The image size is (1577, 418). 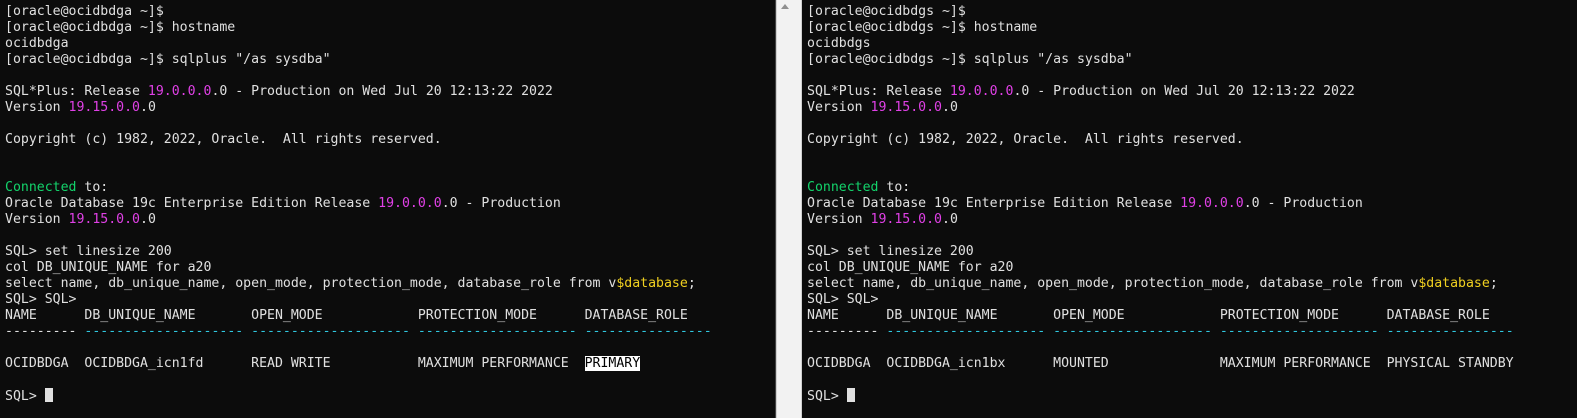 I want to click on terminal-line: [oracle@ocidbdga ~]$, so click(x=84, y=11).